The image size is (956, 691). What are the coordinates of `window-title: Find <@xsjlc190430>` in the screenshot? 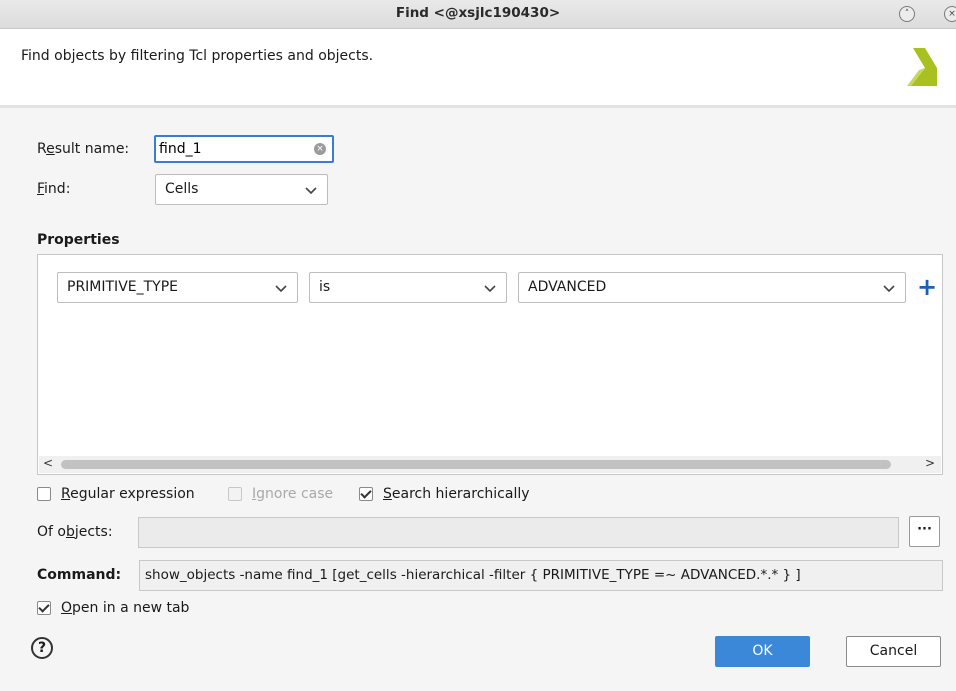 It's located at (478, 13).